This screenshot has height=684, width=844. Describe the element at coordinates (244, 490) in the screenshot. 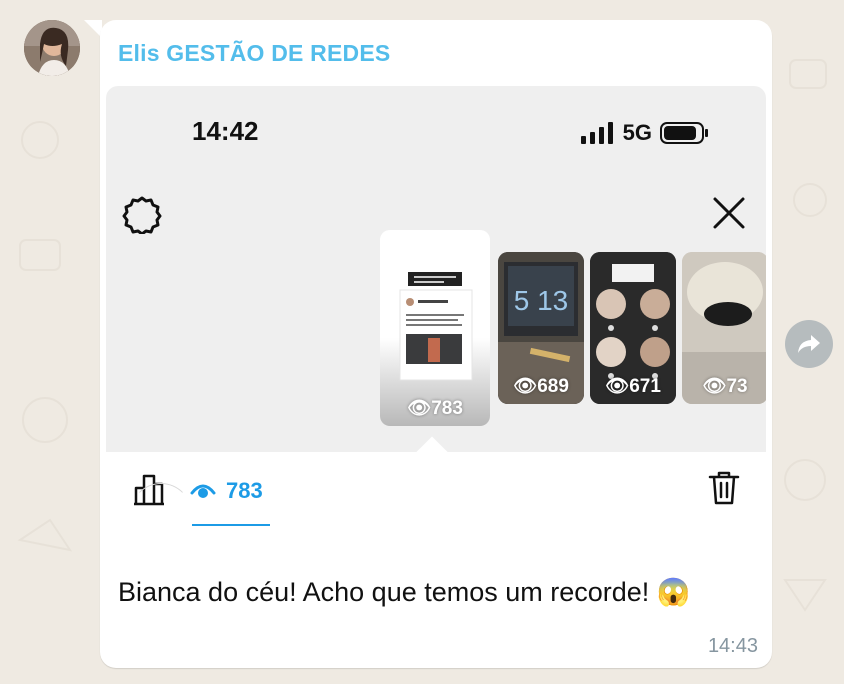

I see `viewers-count: 783` at that location.